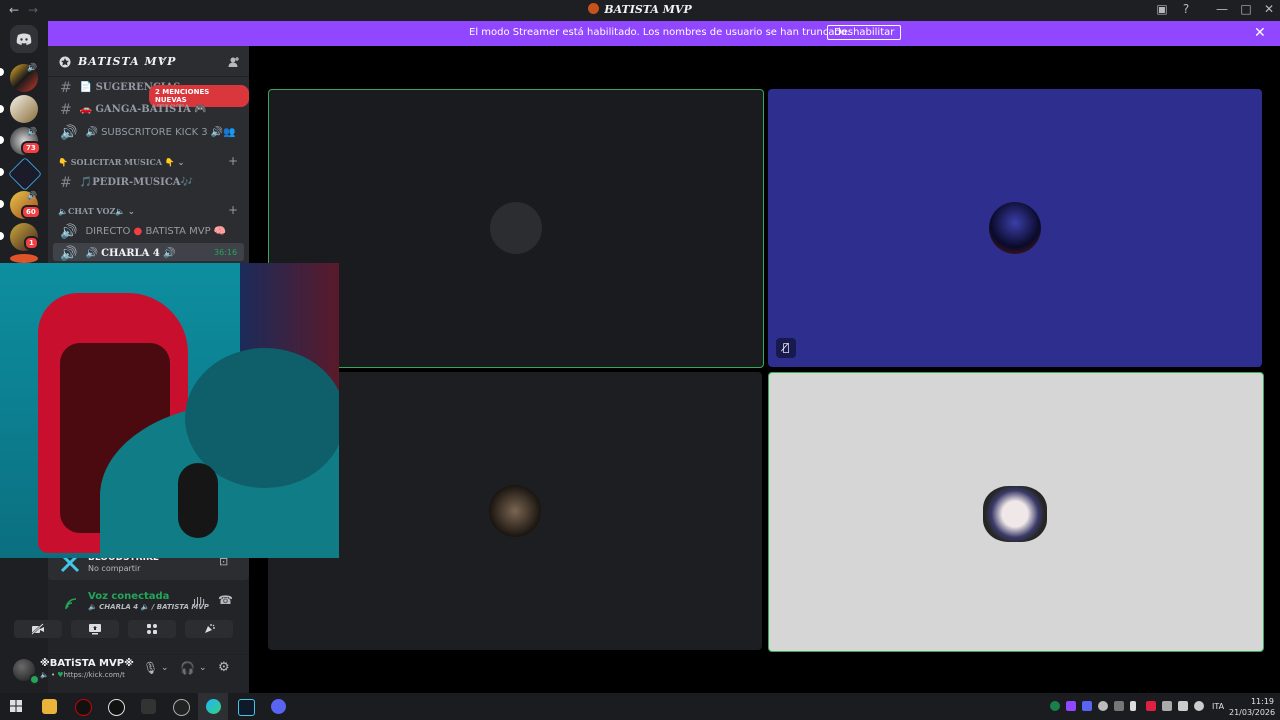 This screenshot has height=720, width=1280. What do you see at coordinates (148, 654) in the screenshot?
I see `divider` at bounding box center [148, 654].